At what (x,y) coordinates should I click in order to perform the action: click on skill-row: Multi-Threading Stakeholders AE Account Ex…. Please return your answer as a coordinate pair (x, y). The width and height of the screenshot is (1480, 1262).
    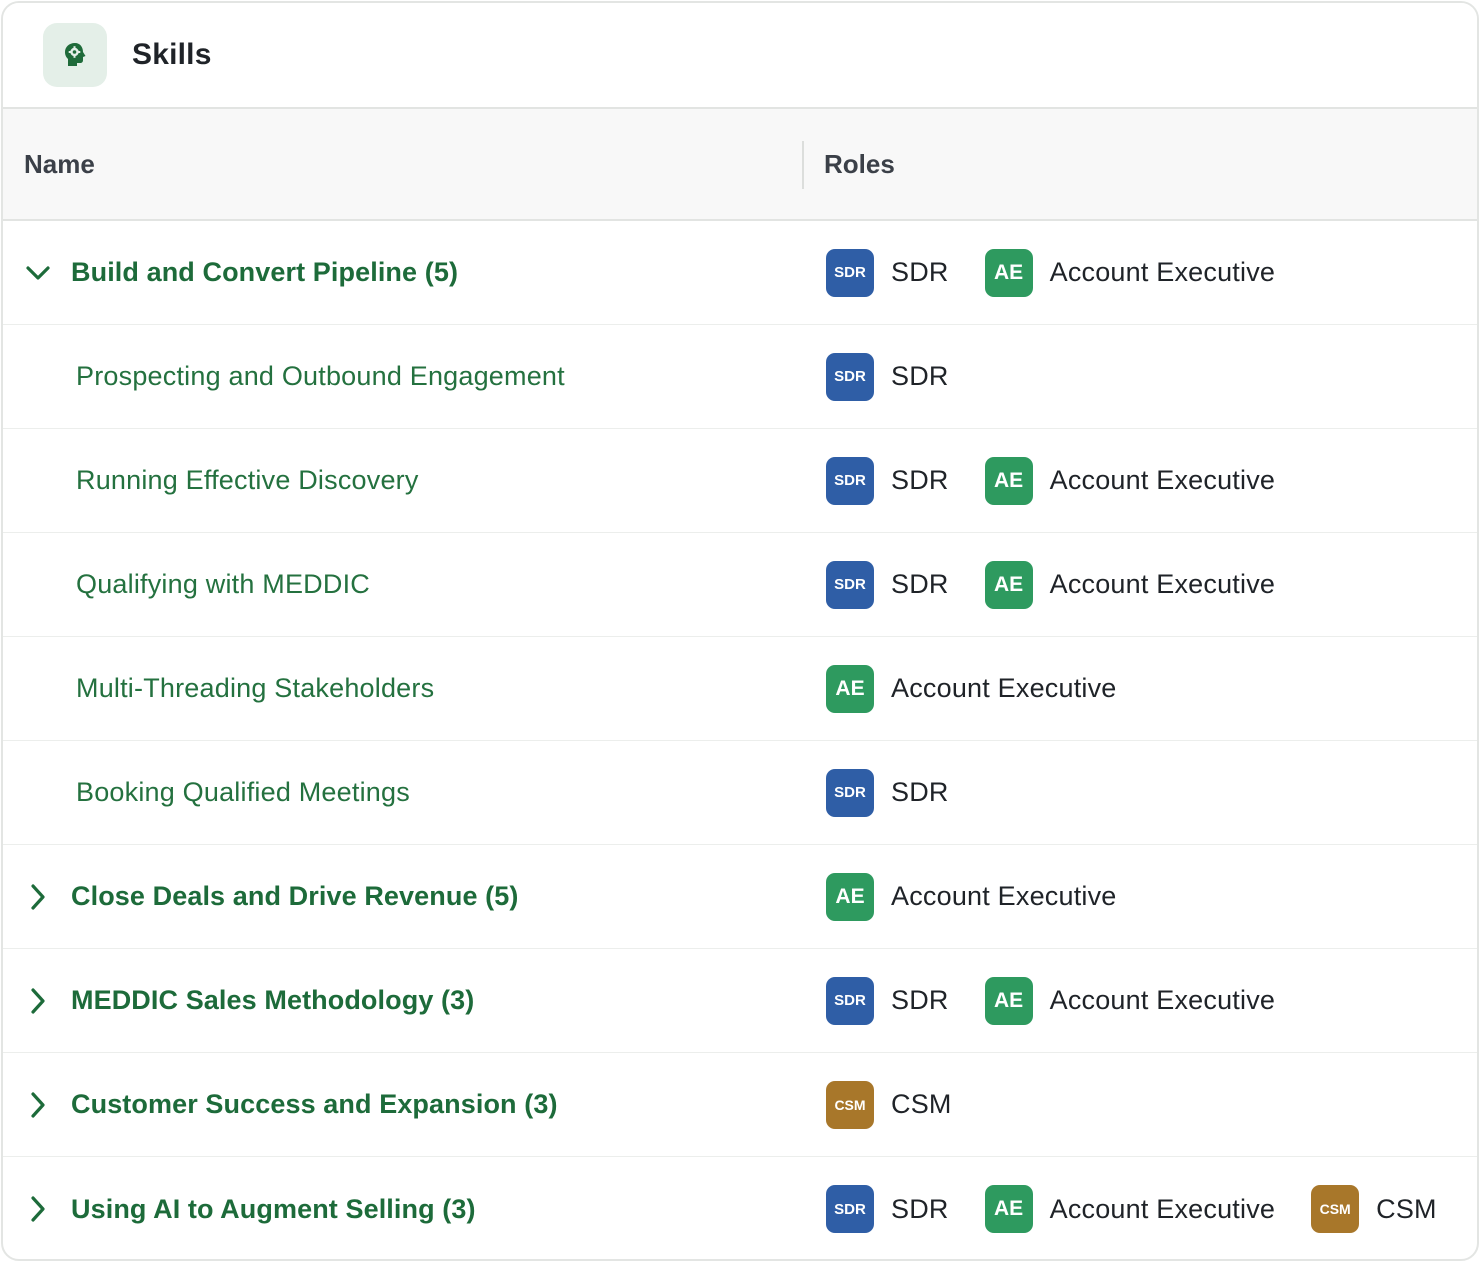
    Looking at the image, I should click on (740, 689).